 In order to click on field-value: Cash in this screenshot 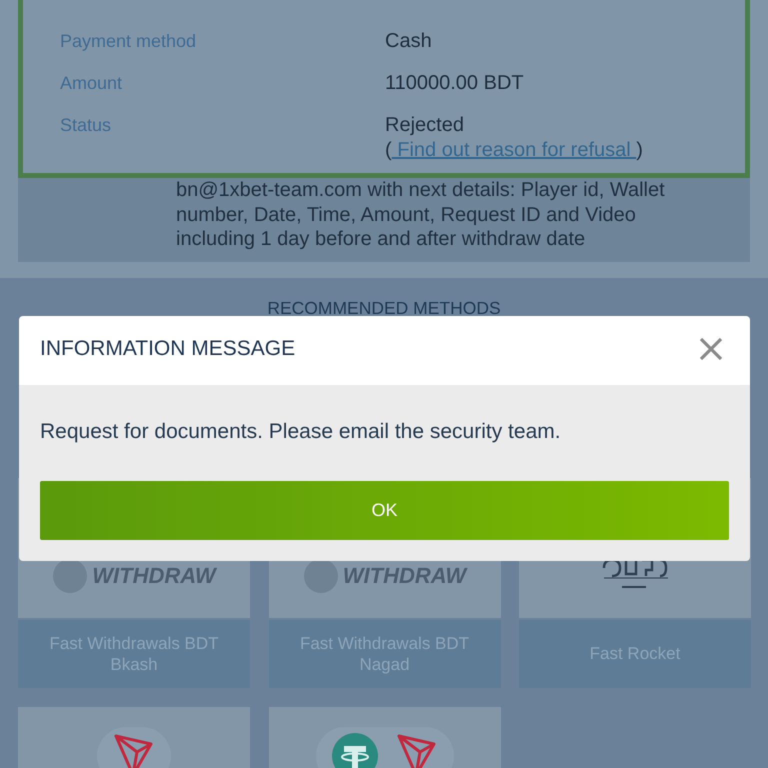, I will do `click(409, 41)`.